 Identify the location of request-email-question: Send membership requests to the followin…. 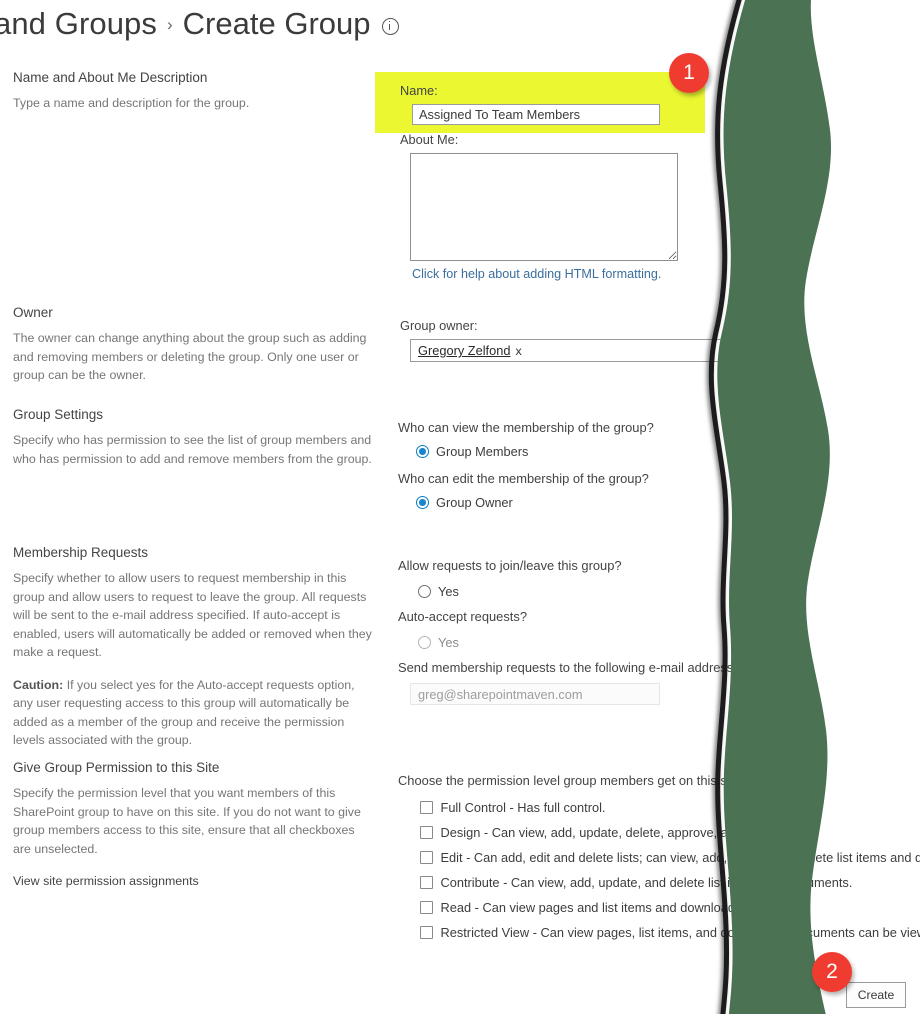
(567, 667).